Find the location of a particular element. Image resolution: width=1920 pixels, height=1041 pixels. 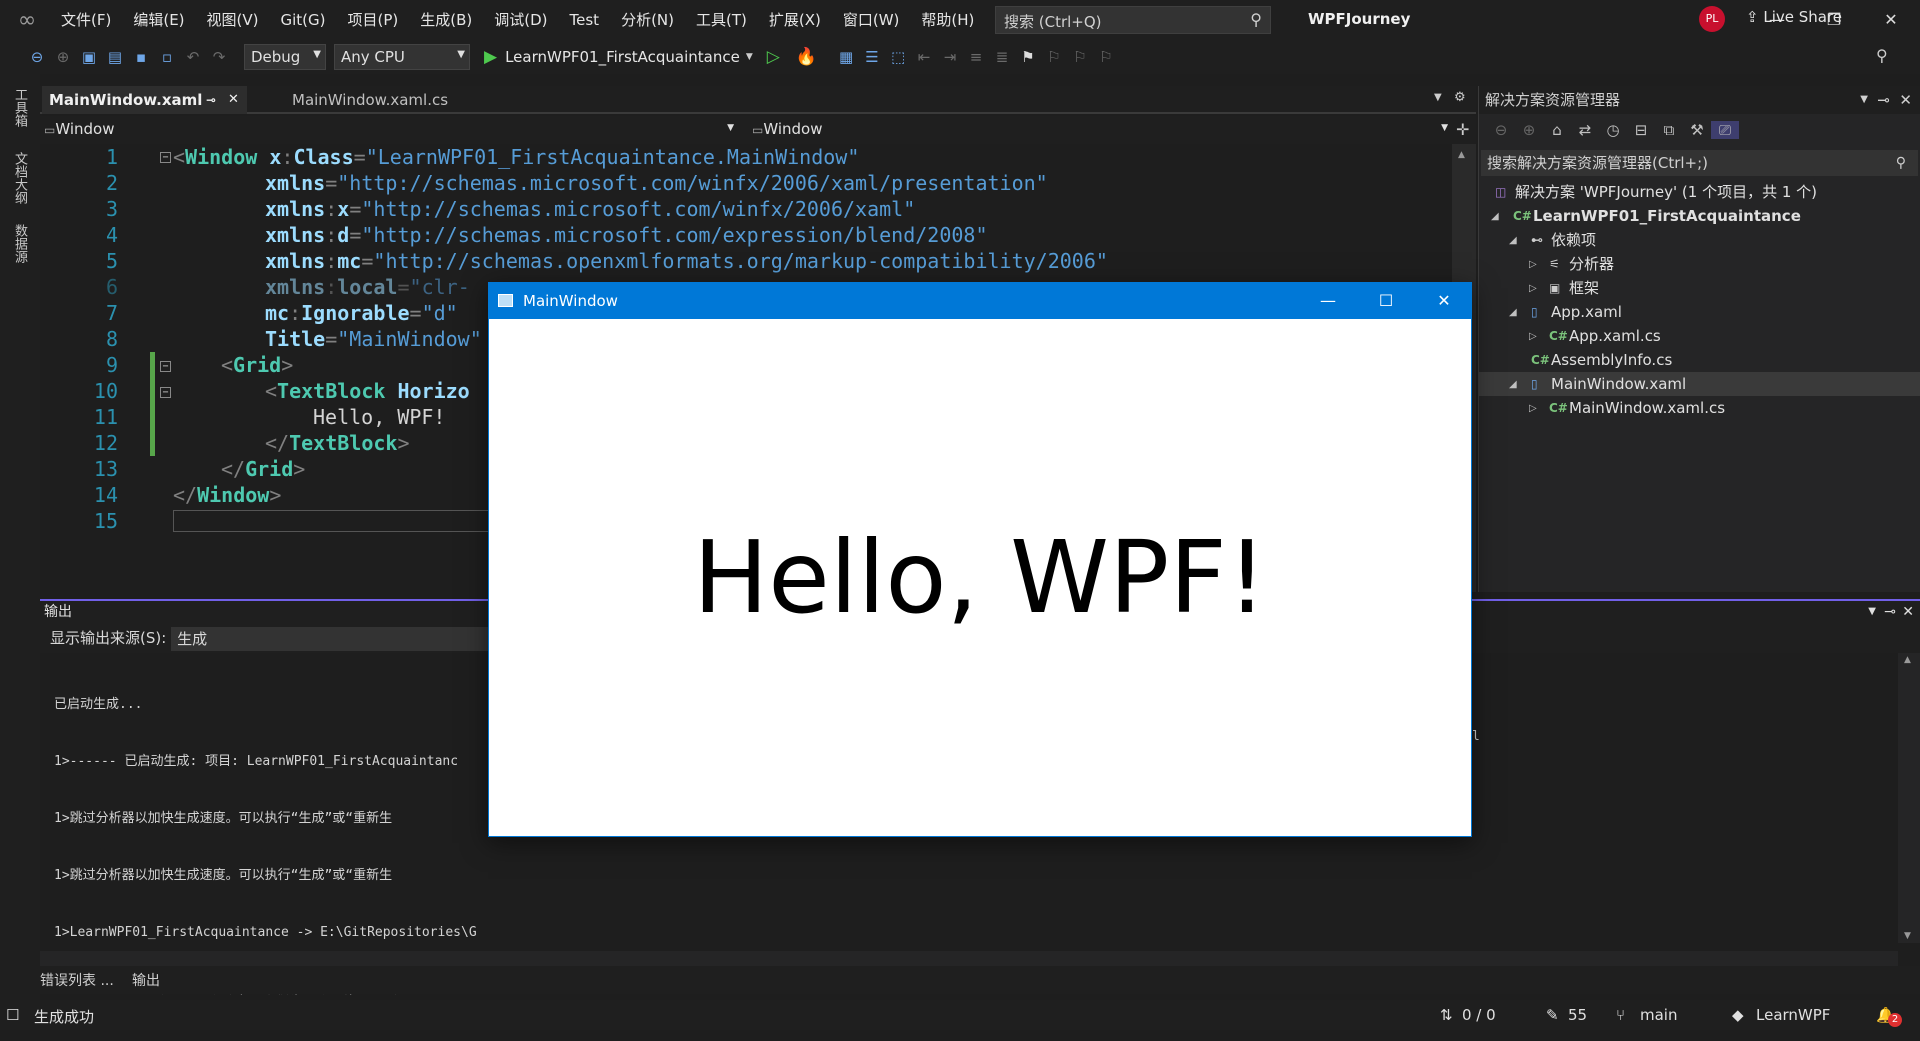

menu-extensions: 扩展(X) is located at coordinates (795, 20).